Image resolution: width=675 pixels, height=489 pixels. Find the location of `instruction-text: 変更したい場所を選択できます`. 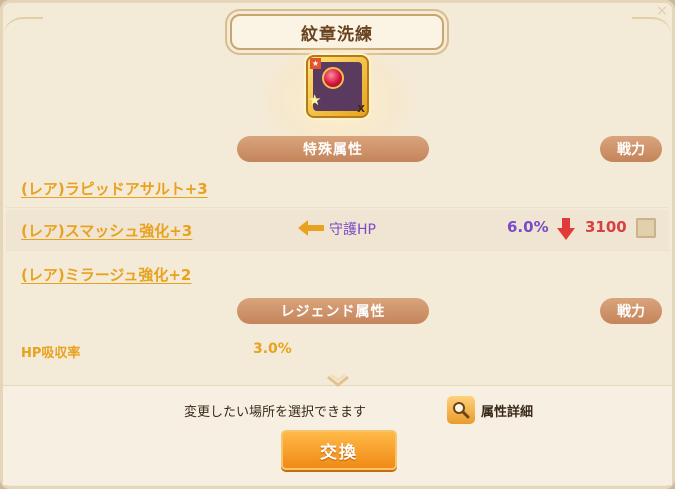

instruction-text: 変更したい場所を選択できます is located at coordinates (275, 412).